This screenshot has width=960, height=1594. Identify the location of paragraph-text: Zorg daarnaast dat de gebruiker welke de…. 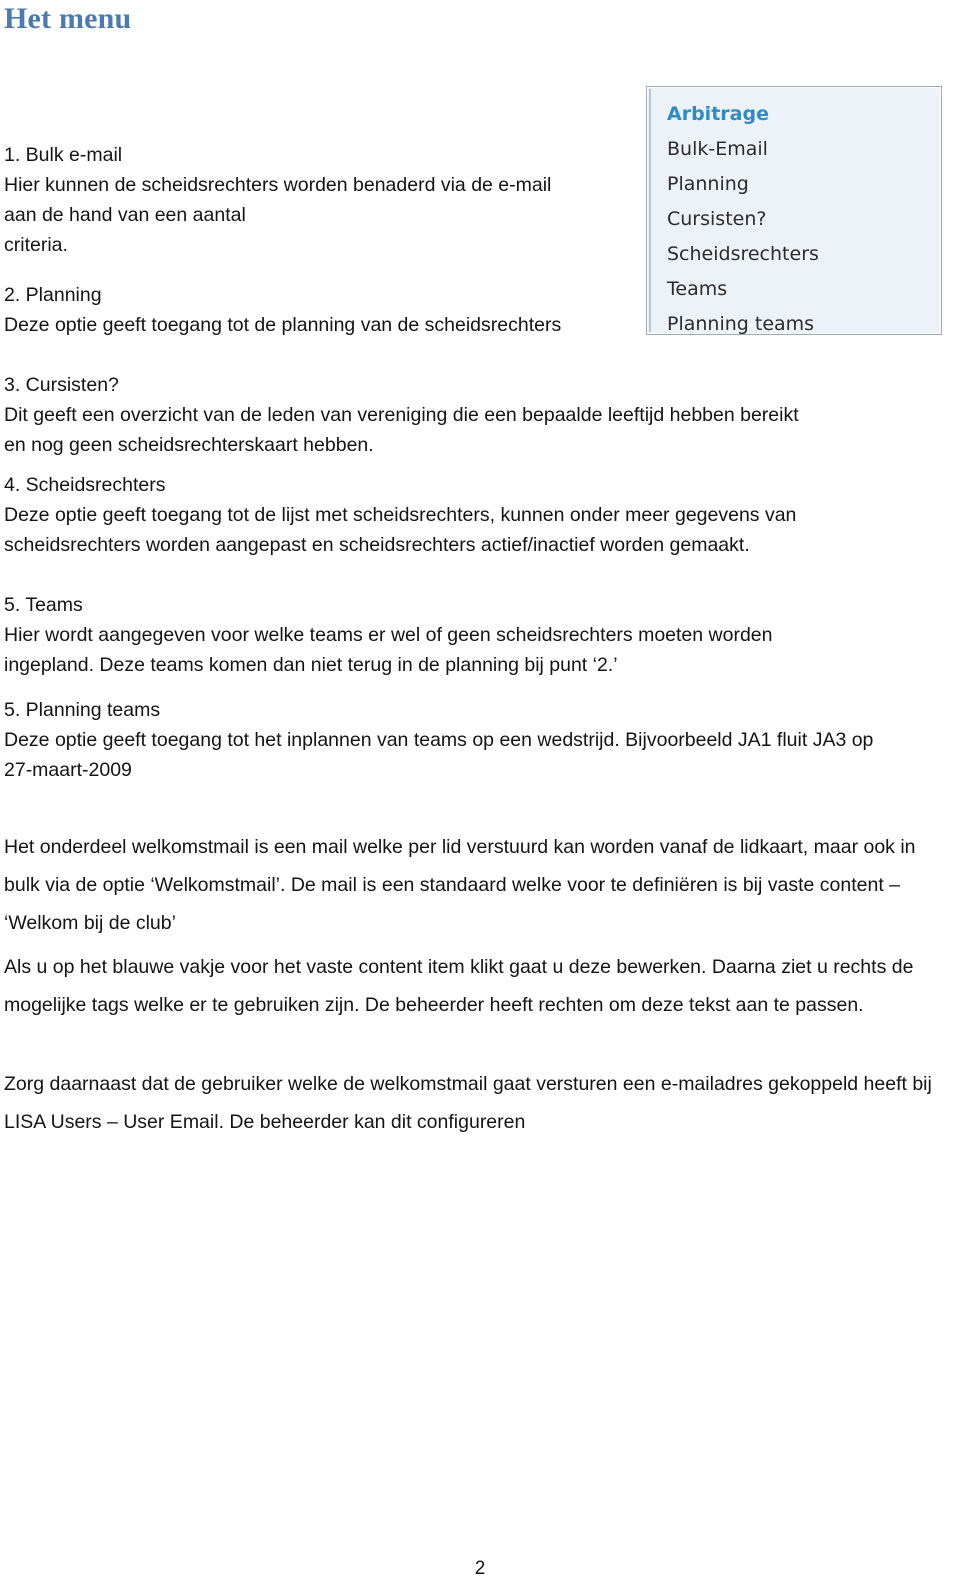
(468, 1103).